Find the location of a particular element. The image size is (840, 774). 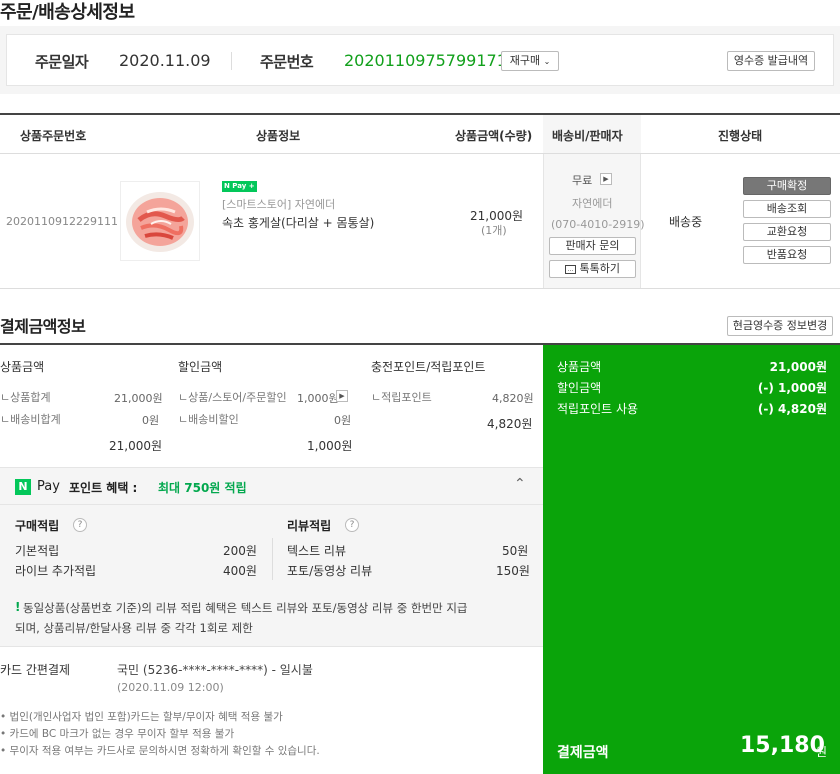

purchase-points-title: 구매적립 is located at coordinates (37, 526).